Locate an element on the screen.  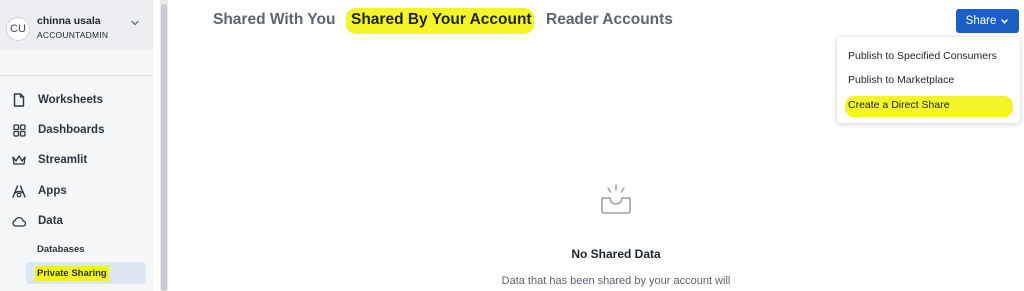
sidebar-item-apps: Apps is located at coordinates (76, 191).